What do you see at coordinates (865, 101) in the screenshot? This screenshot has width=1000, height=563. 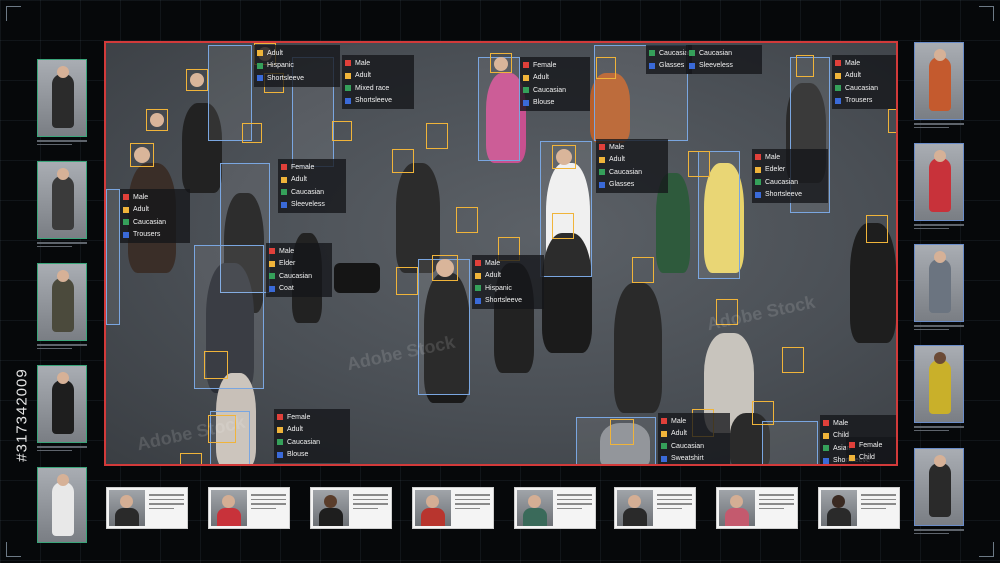 I see `tag-row: Trousers` at bounding box center [865, 101].